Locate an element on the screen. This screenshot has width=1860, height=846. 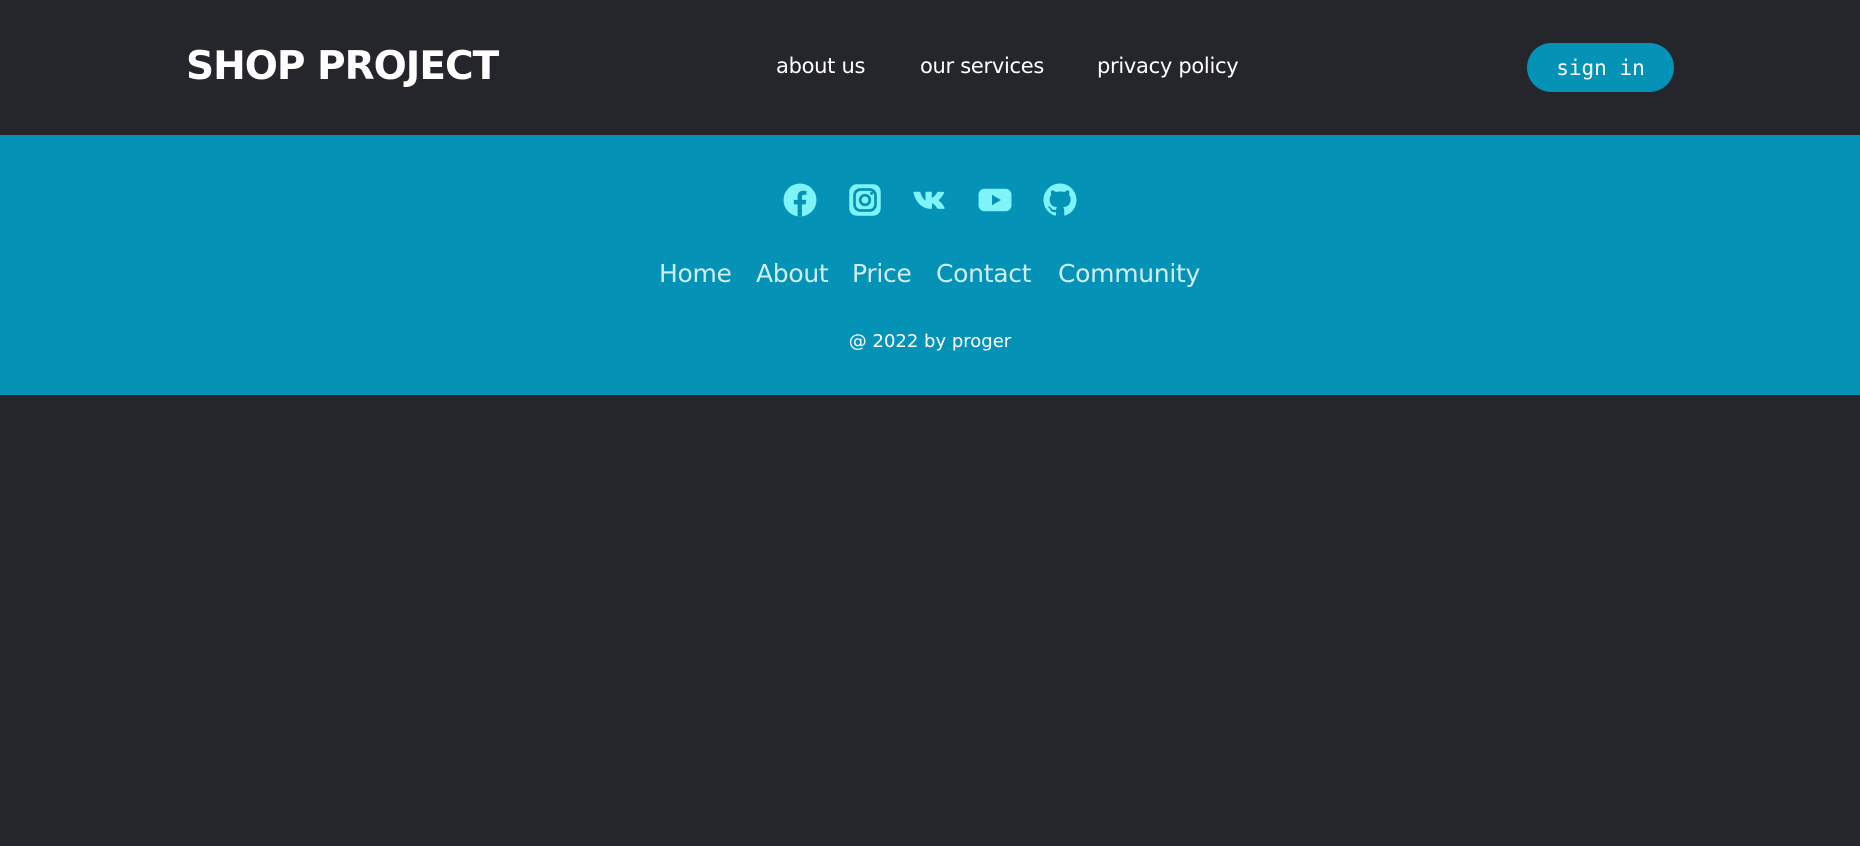
footer-nav: Home About Price Contact Community is located at coordinates (930, 275).